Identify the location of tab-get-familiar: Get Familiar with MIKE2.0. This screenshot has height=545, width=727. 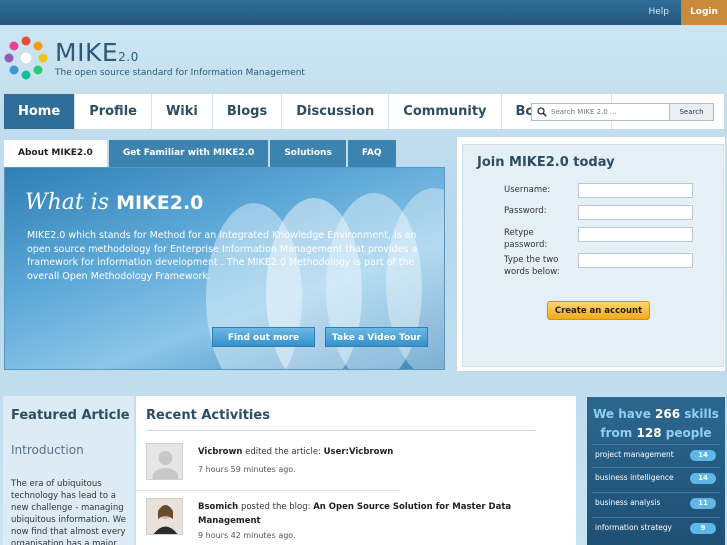
(188, 153).